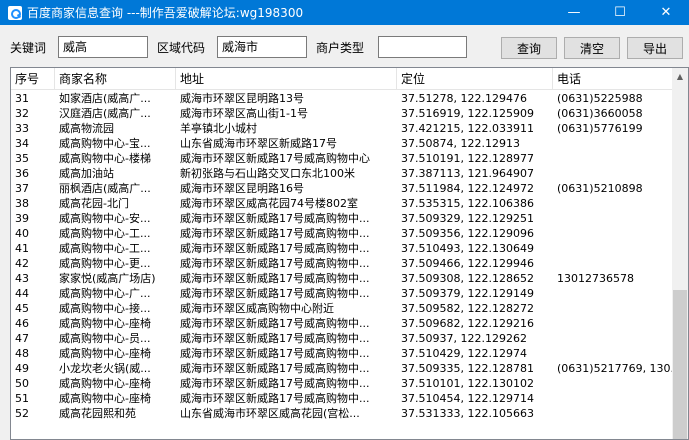 Image resolution: width=689 pixels, height=440 pixels. Describe the element at coordinates (574, 12) in the screenshot. I see `minimize-button: —` at that location.